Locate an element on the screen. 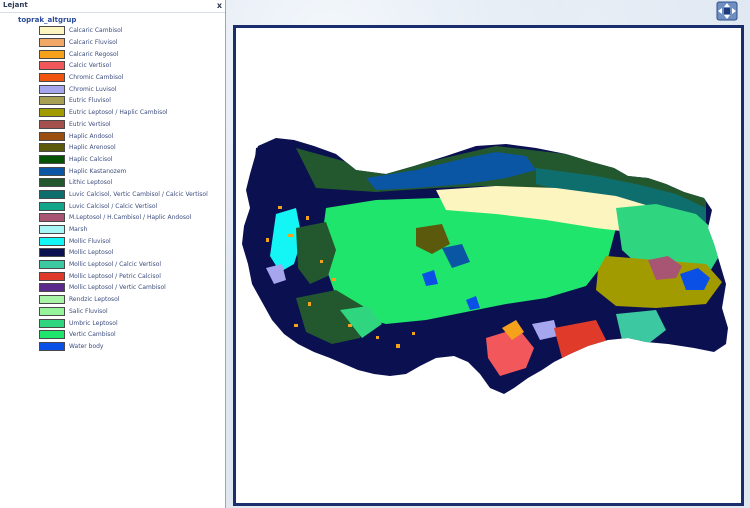 The height and width of the screenshot is (508, 750). legend-item: Eutric Vertisol is located at coordinates (123, 125).